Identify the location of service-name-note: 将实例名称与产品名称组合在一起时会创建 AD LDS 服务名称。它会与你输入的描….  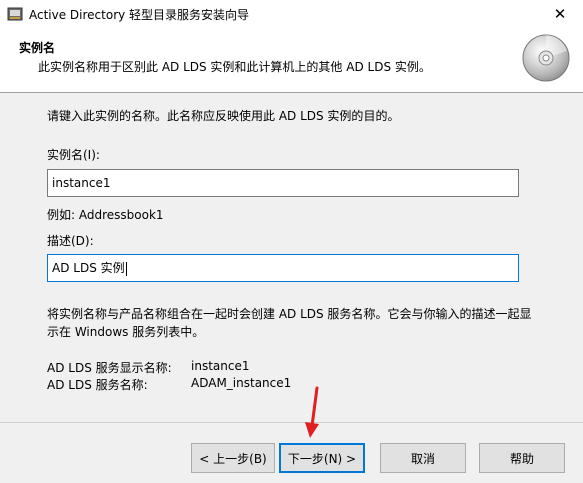
(289, 323).